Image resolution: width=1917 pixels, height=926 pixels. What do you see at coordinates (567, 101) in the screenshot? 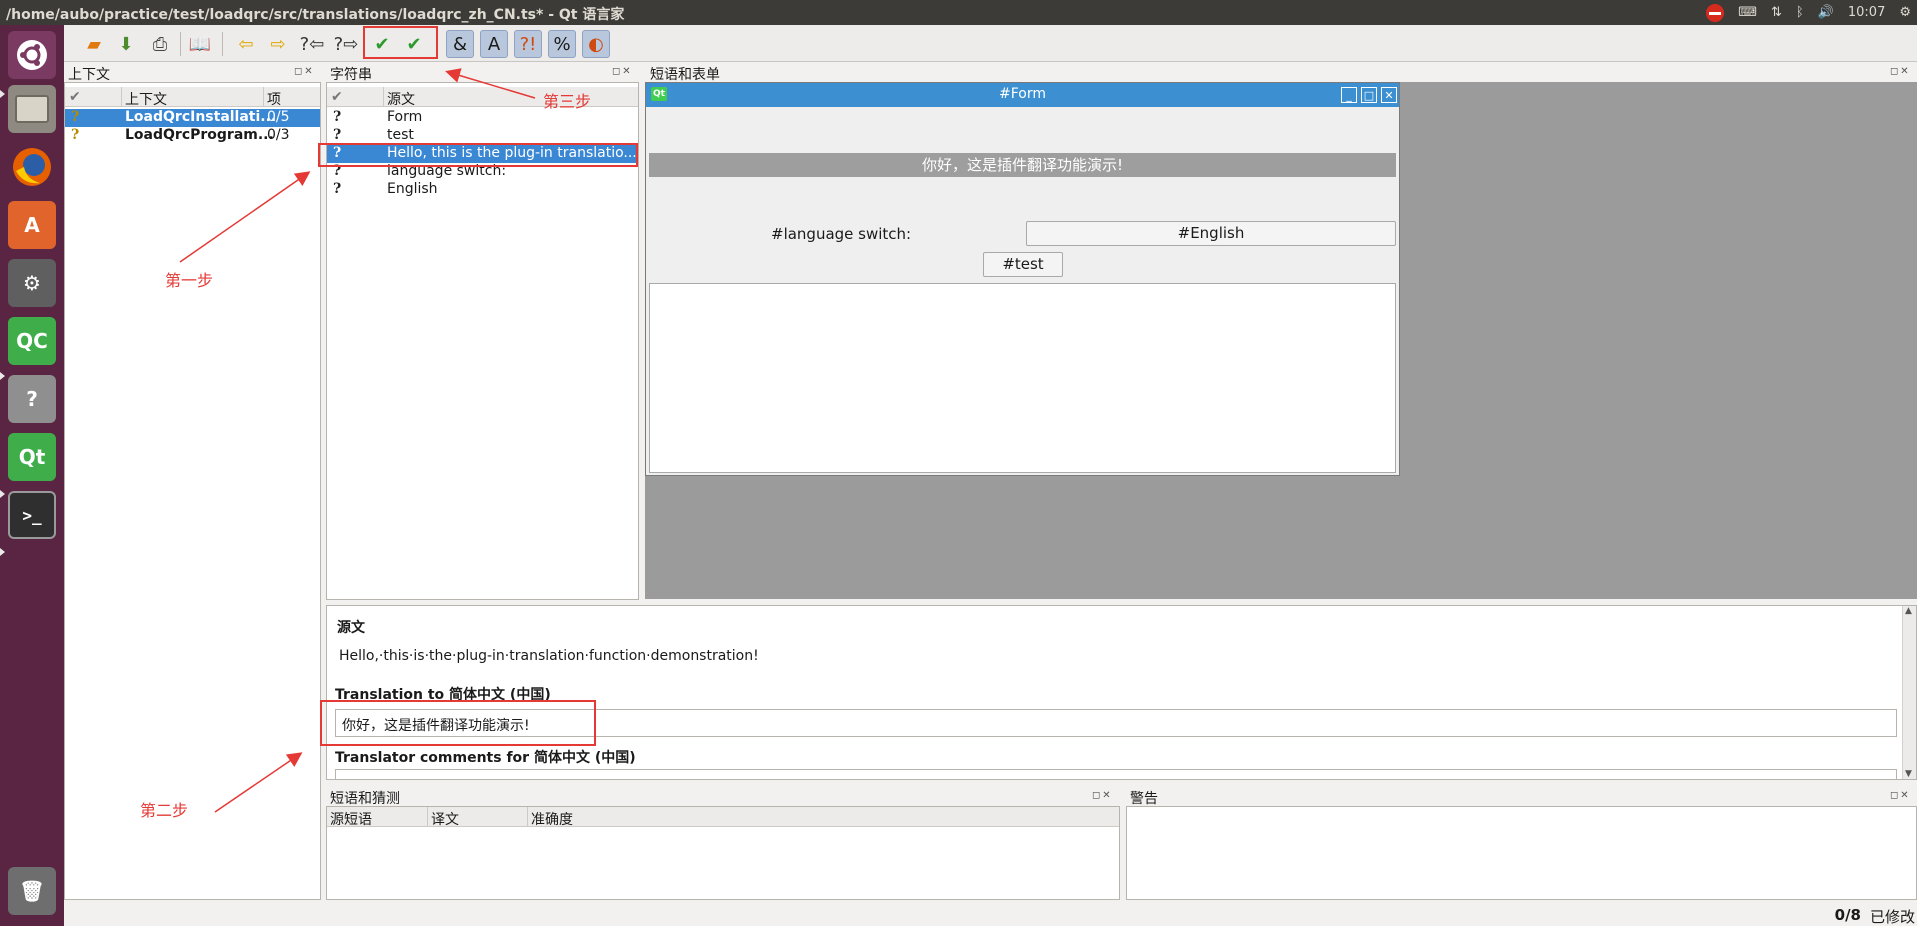
I see `step3-label: 第三步` at bounding box center [567, 101].